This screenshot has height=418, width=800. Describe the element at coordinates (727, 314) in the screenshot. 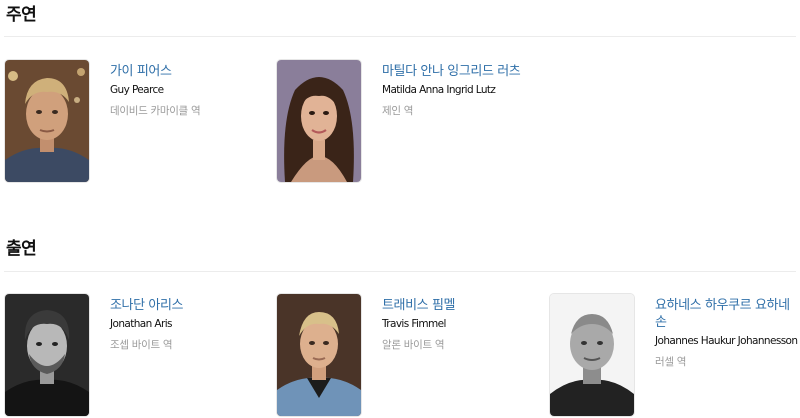

I see `actor-name-korean-link: 요하네스 하우쿠르 요하네손` at that location.